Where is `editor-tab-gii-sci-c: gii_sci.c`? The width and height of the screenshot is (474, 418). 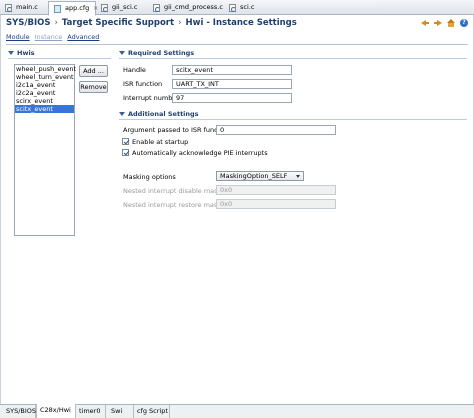
editor-tab-gii-sci-c: gii_sci.c is located at coordinates (122, 8).